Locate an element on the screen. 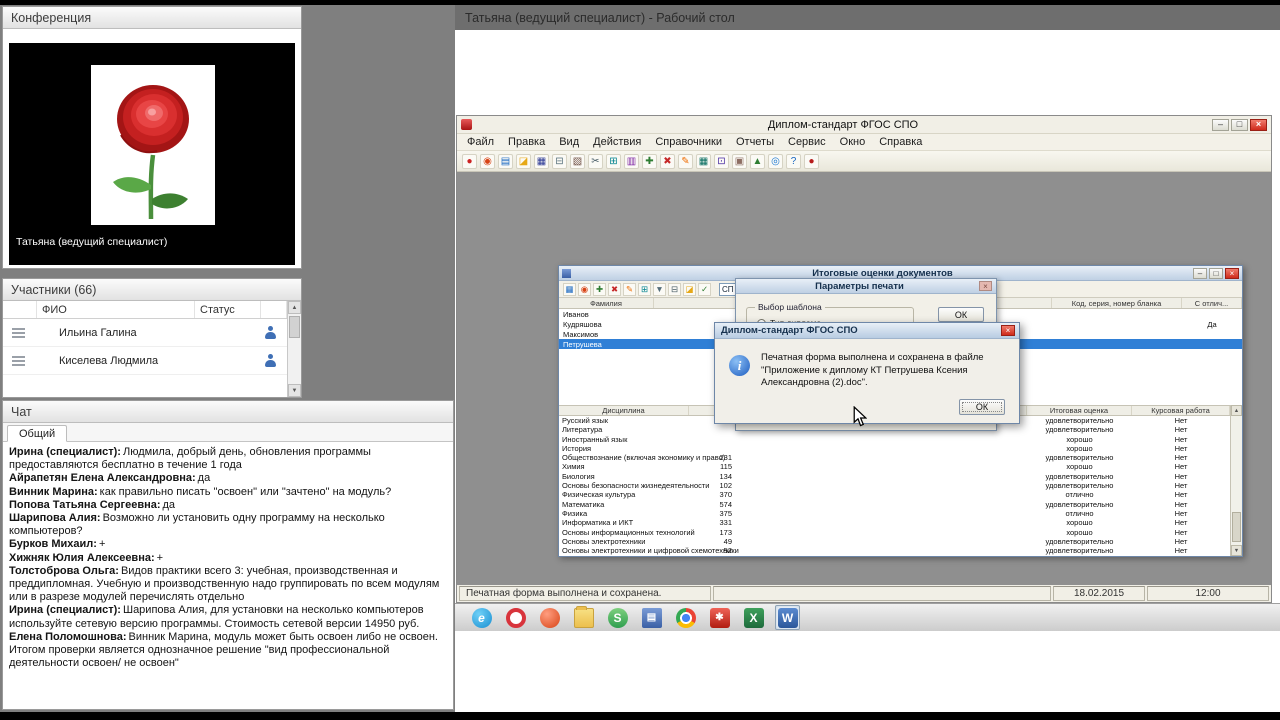  menu-item: Файл is located at coordinates (480, 142).